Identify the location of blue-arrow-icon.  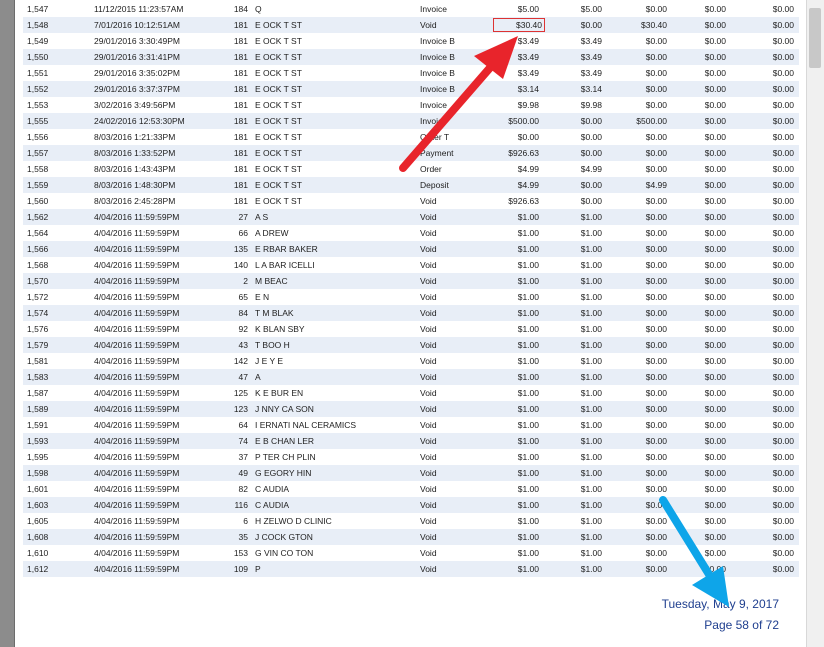
(694, 551).